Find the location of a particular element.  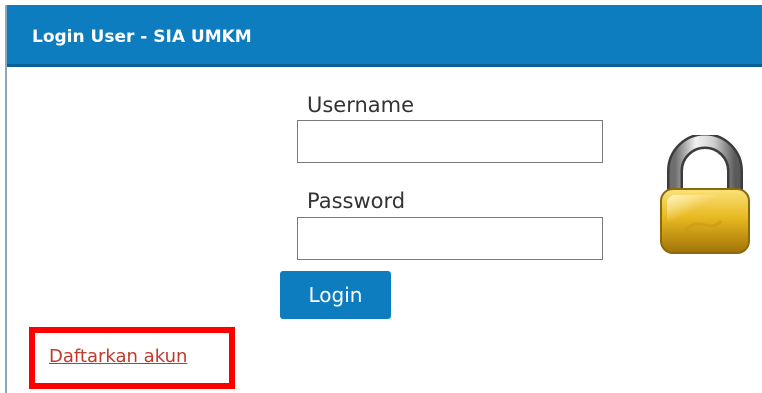

username-label: Username is located at coordinates (361, 105).